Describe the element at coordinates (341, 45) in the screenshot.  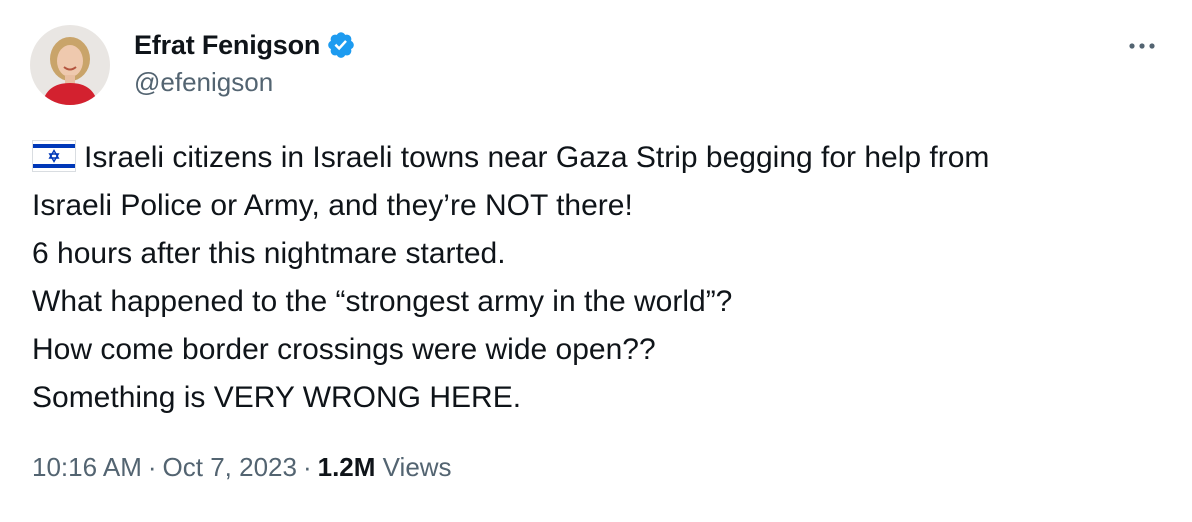
I see `verified-badge-icon` at that location.